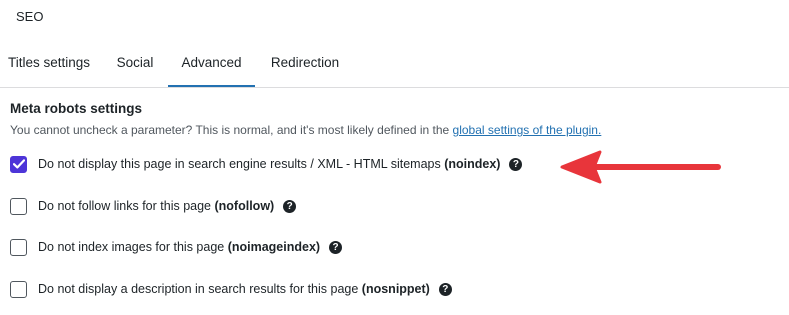 The width and height of the screenshot is (789, 315). What do you see at coordinates (640, 167) in the screenshot?
I see `red-arrow-icon` at bounding box center [640, 167].